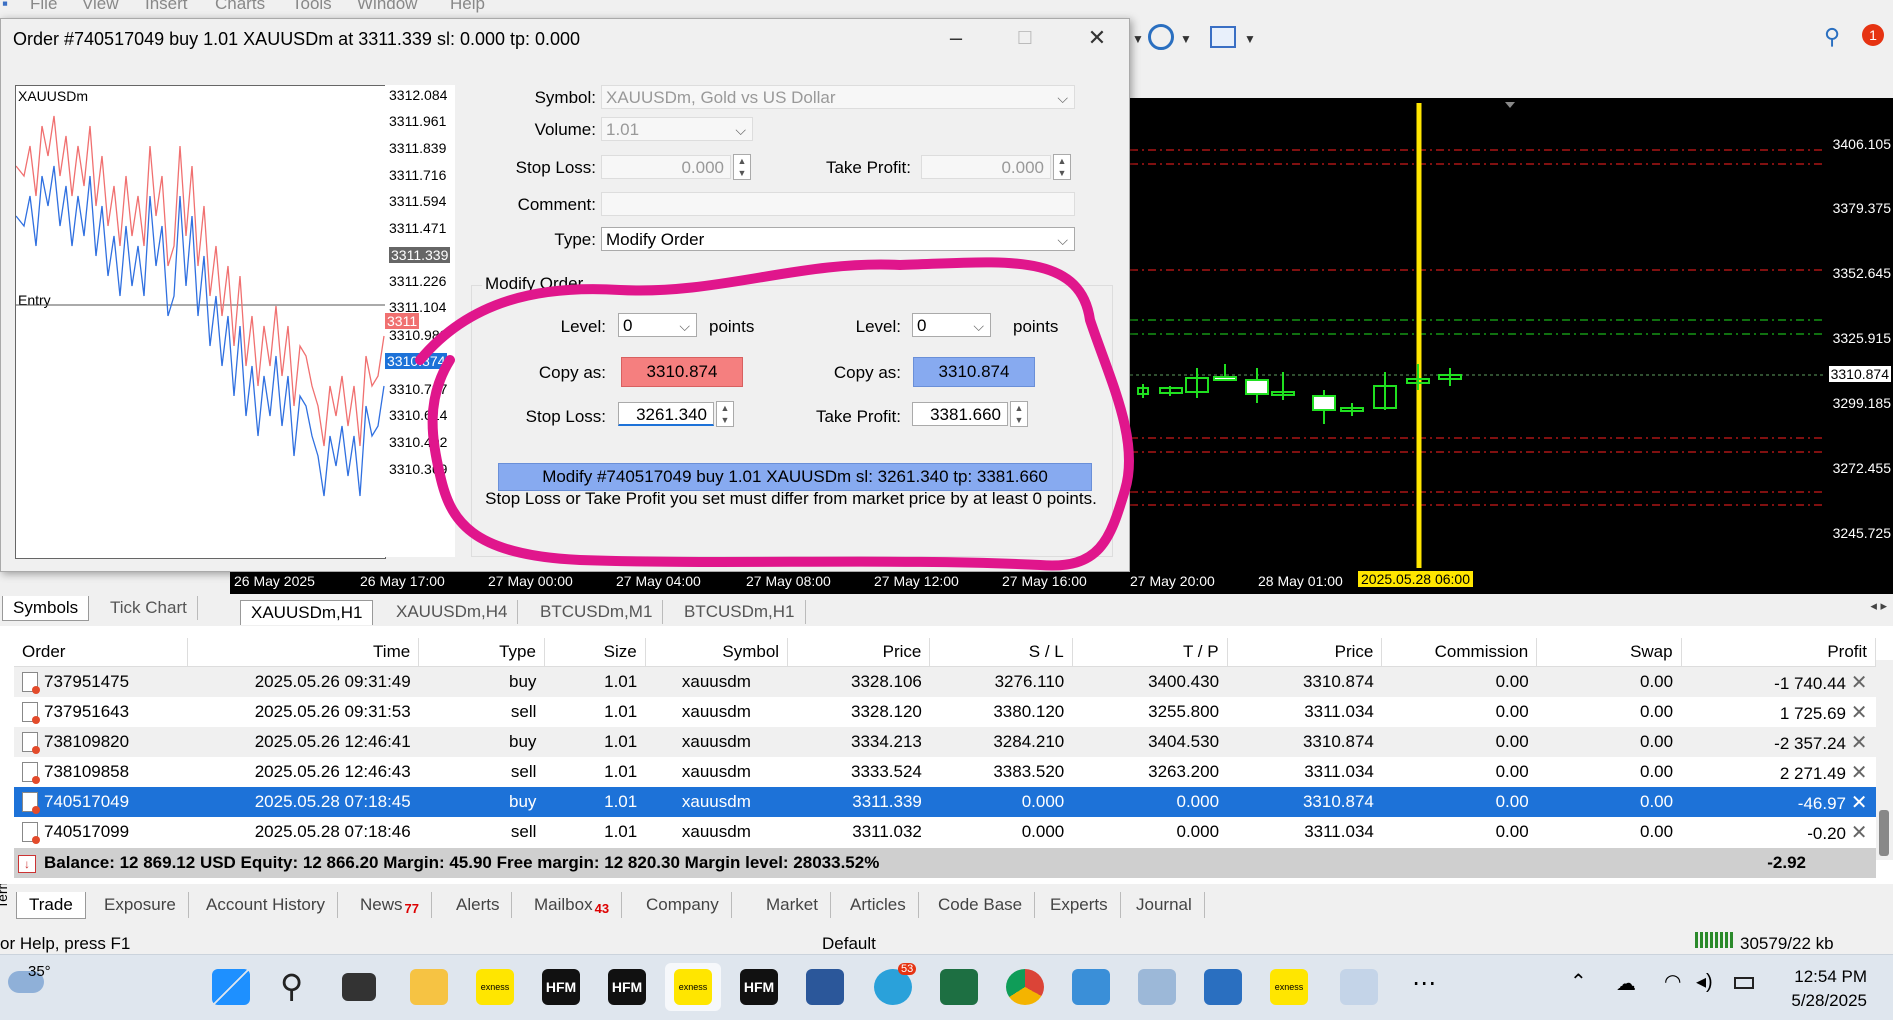  I want to click on minimize-button: –, so click(956, 38).